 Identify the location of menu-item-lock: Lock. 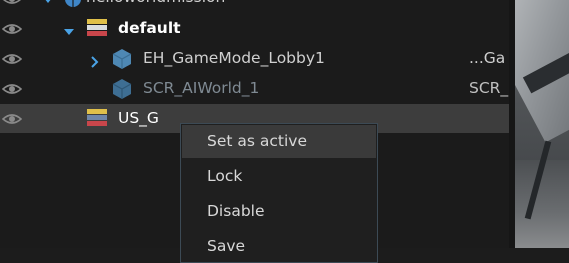
(279, 176).